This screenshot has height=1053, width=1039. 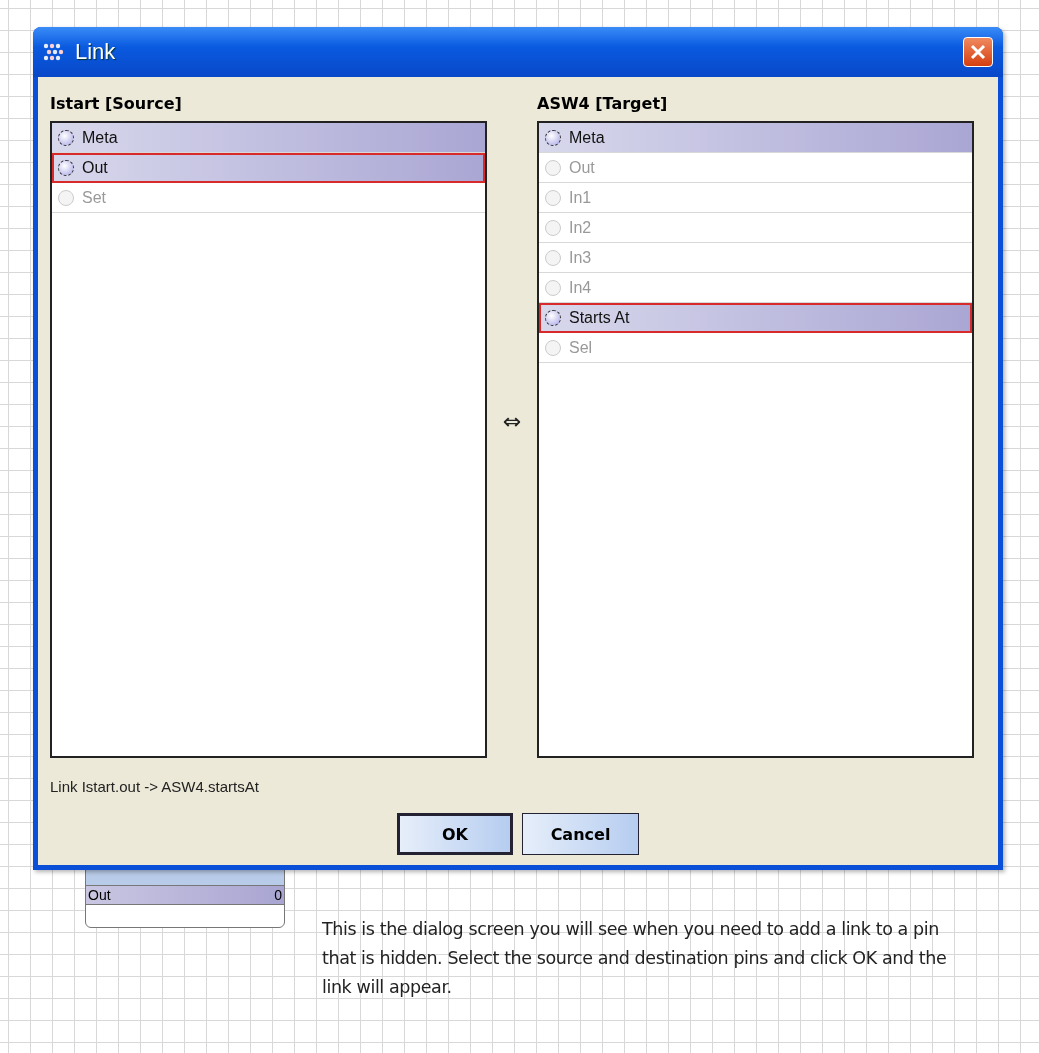 I want to click on note-text: This is the dialog screen you will see when you need to add a link to a pin that is hidden. Select the source and destination pins and click OK and the link will appear., so click(x=635, y=958).